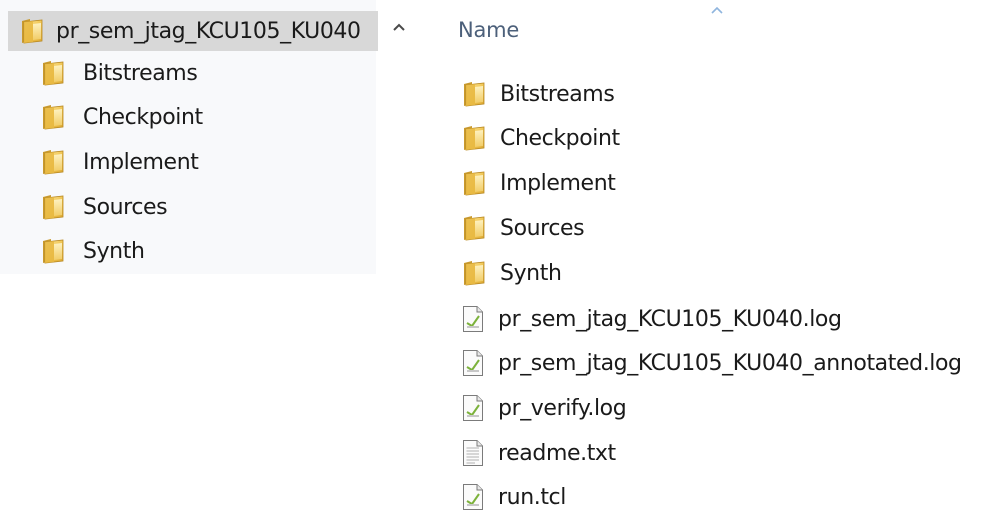  Describe the element at coordinates (560, 138) in the screenshot. I see `file-name: Checkpoint` at that location.